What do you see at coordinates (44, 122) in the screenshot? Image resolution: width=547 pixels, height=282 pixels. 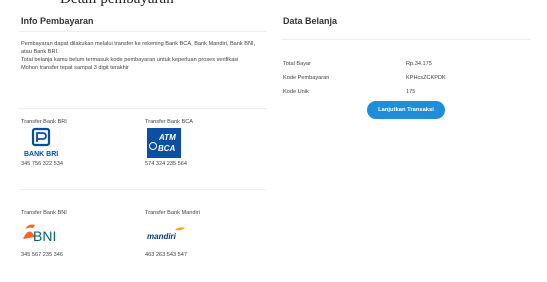 I see `bank-name: Transfer Bank BRI` at bounding box center [44, 122].